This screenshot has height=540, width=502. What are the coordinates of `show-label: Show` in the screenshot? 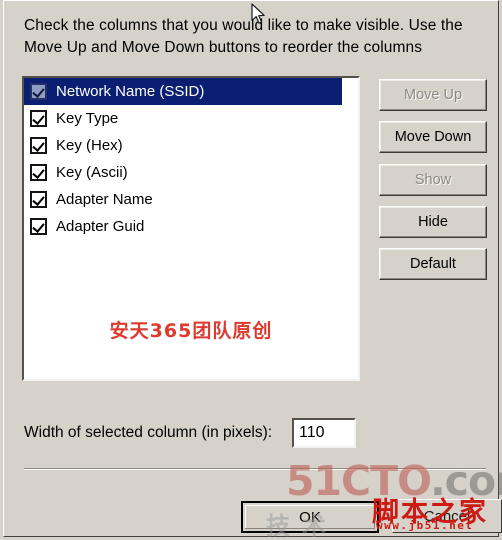 It's located at (433, 180).